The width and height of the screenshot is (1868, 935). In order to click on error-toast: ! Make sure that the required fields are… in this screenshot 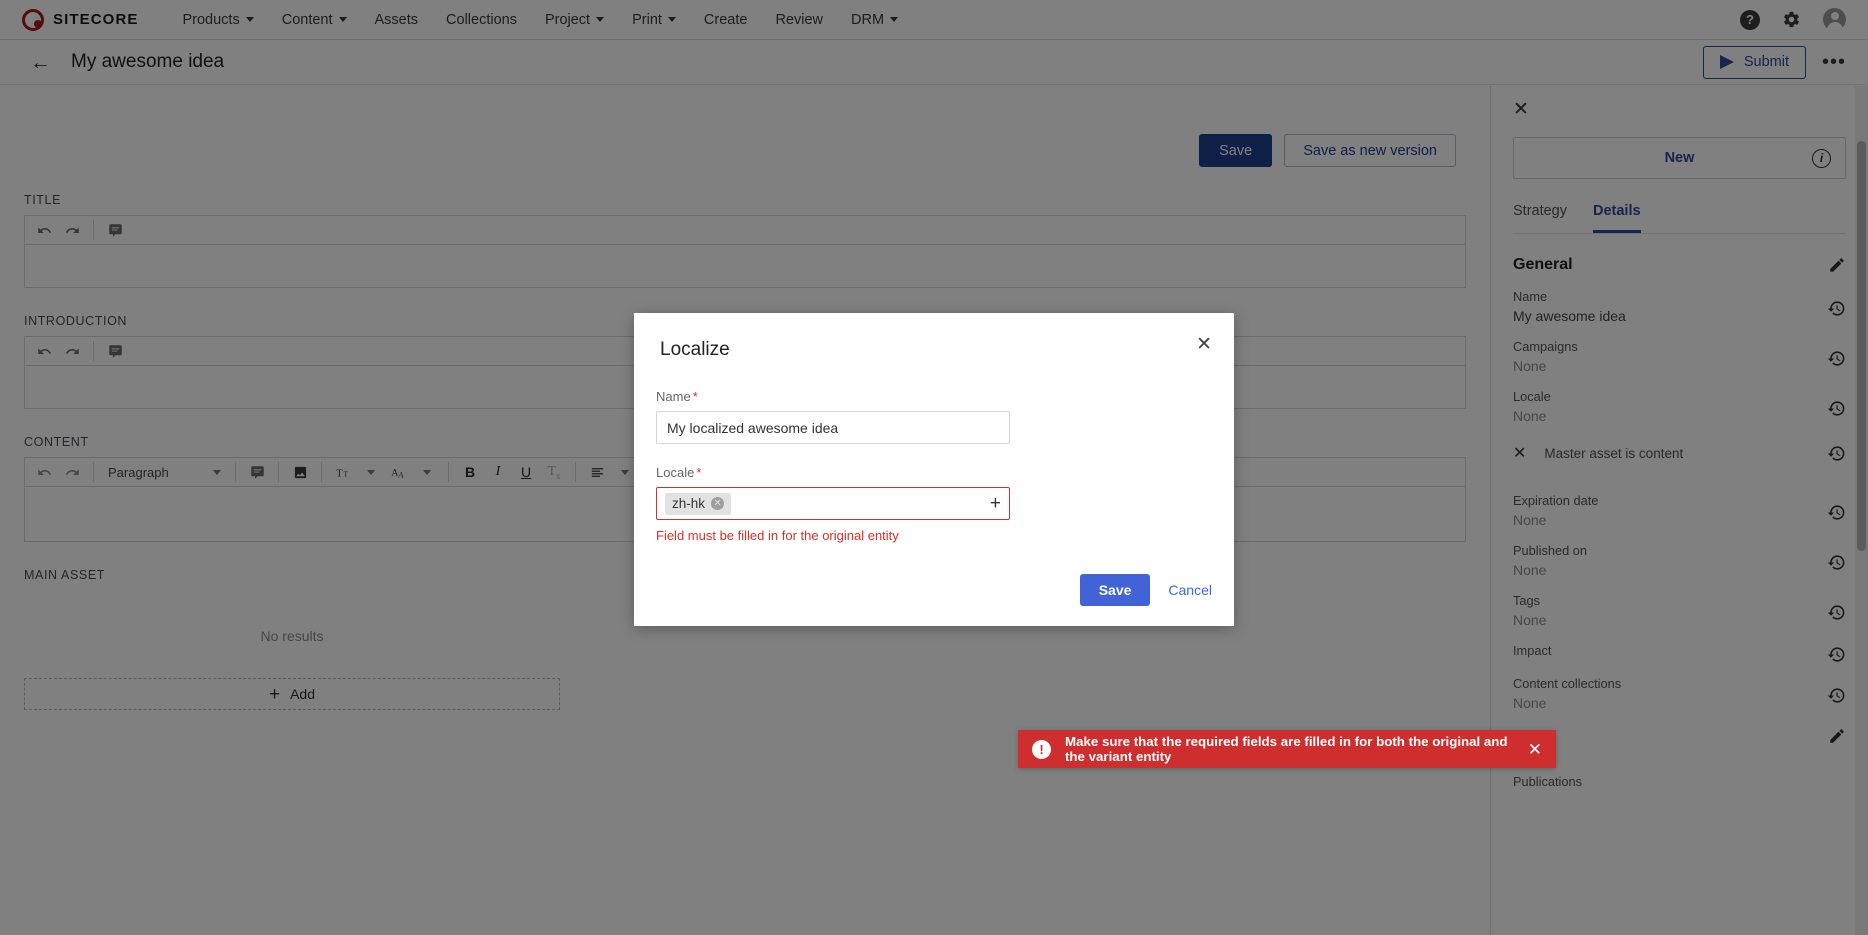, I will do `click(1287, 749)`.